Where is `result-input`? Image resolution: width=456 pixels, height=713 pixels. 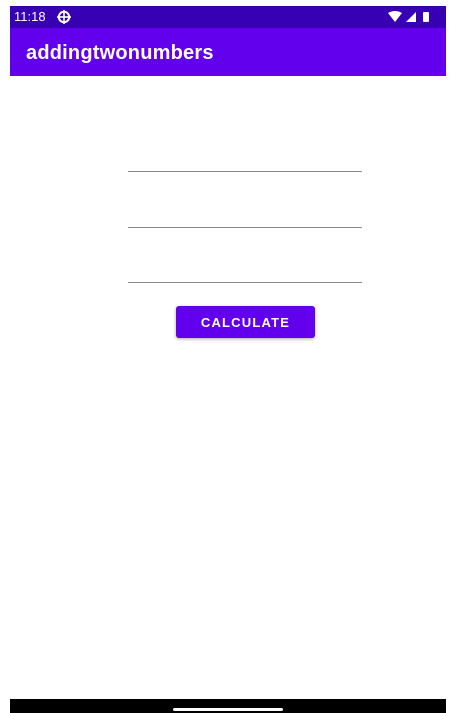 result-input is located at coordinates (245, 265).